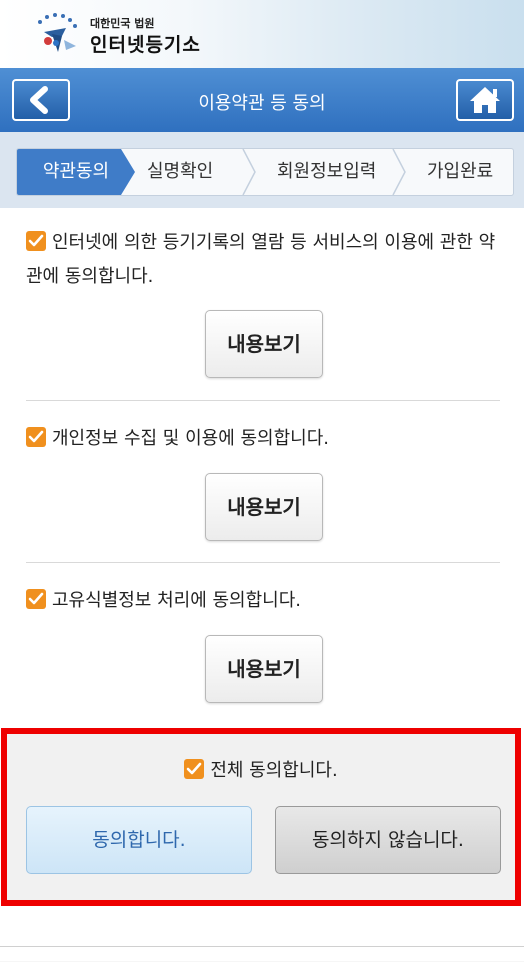 The height and width of the screenshot is (962, 524). What do you see at coordinates (460, 171) in the screenshot?
I see `step-signup-complete: 가입완료` at bounding box center [460, 171].